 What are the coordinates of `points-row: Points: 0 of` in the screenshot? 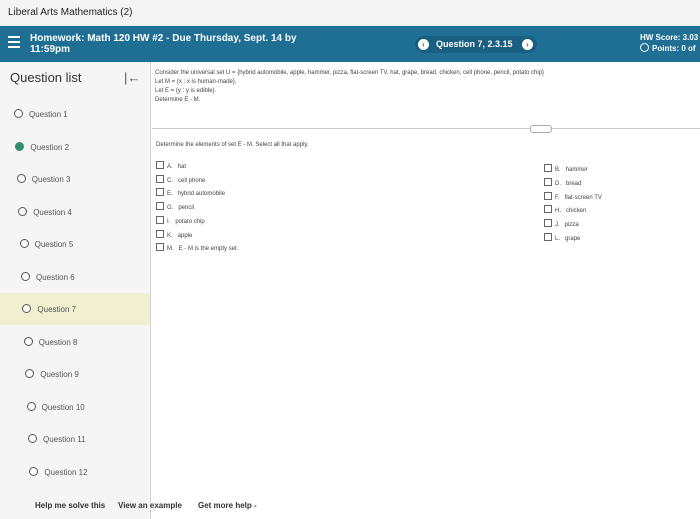 It's located at (669, 48).